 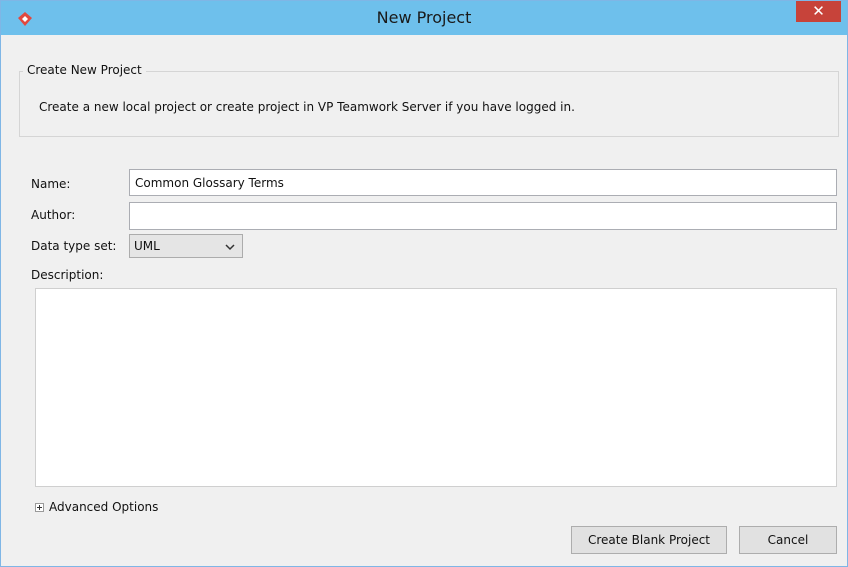 I want to click on name-input, so click(x=483, y=182).